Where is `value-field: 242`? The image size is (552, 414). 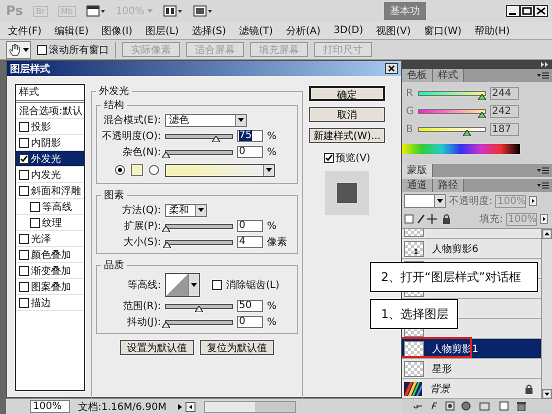 value-field: 242 is located at coordinates (504, 111).